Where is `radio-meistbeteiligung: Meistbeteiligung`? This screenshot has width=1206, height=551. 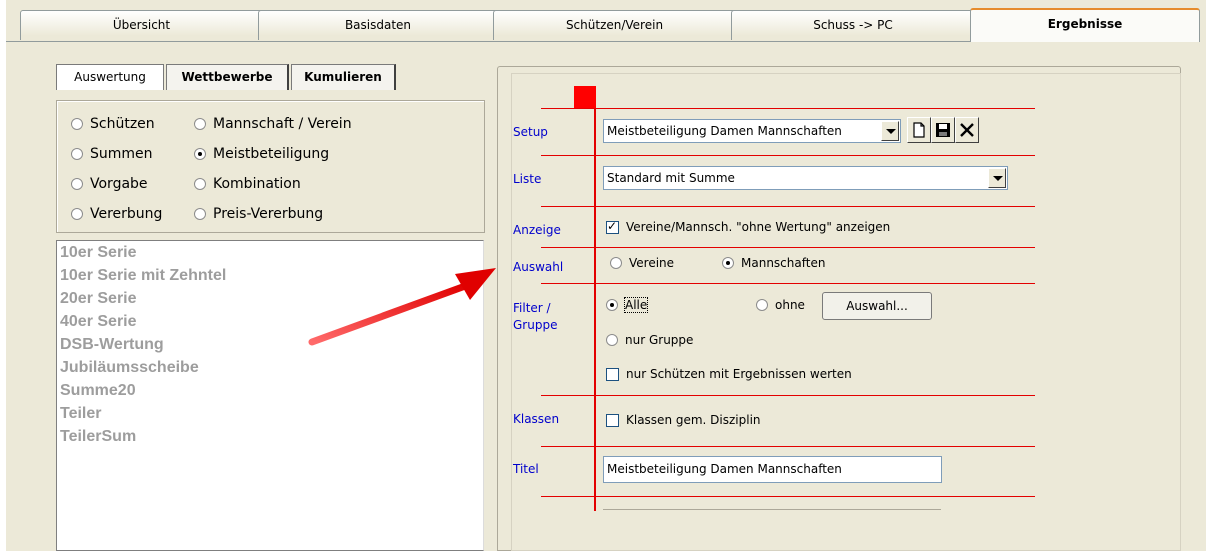 radio-meistbeteiligung: Meistbeteiligung is located at coordinates (261, 154).